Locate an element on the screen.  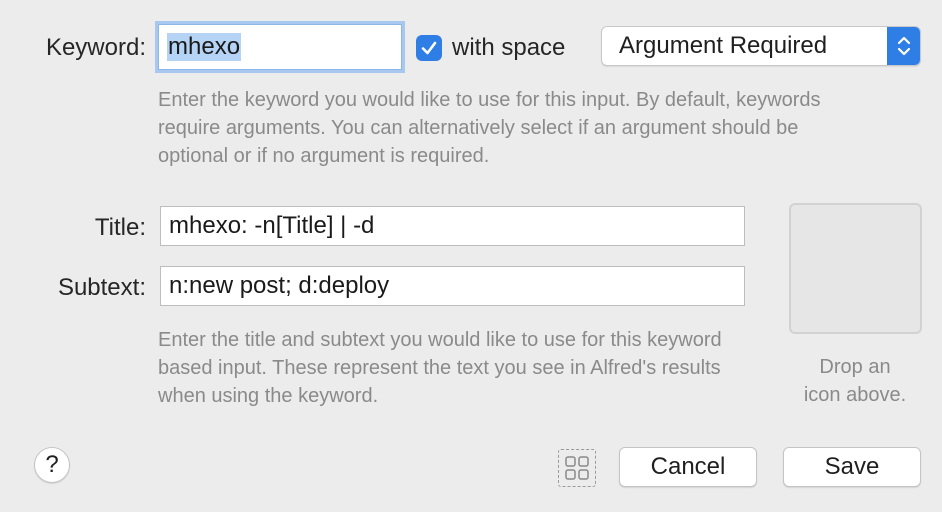
with-space-label: with space is located at coordinates (509, 47).